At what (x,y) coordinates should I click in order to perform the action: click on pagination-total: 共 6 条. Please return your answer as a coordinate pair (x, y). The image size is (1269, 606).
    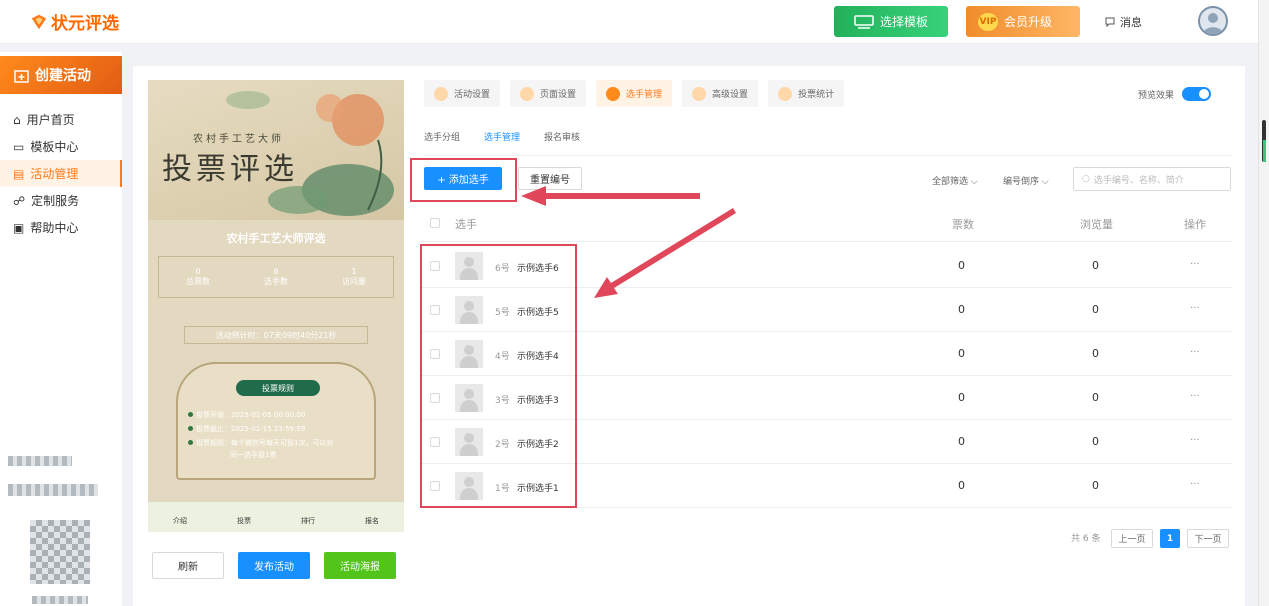
    Looking at the image, I should click on (1086, 539).